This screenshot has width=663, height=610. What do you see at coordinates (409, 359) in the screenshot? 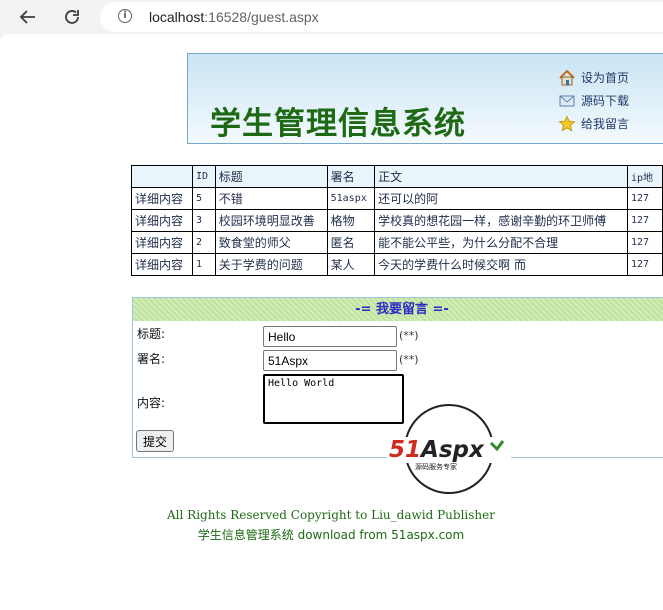
I see `author-required-mark: (**)` at bounding box center [409, 359].